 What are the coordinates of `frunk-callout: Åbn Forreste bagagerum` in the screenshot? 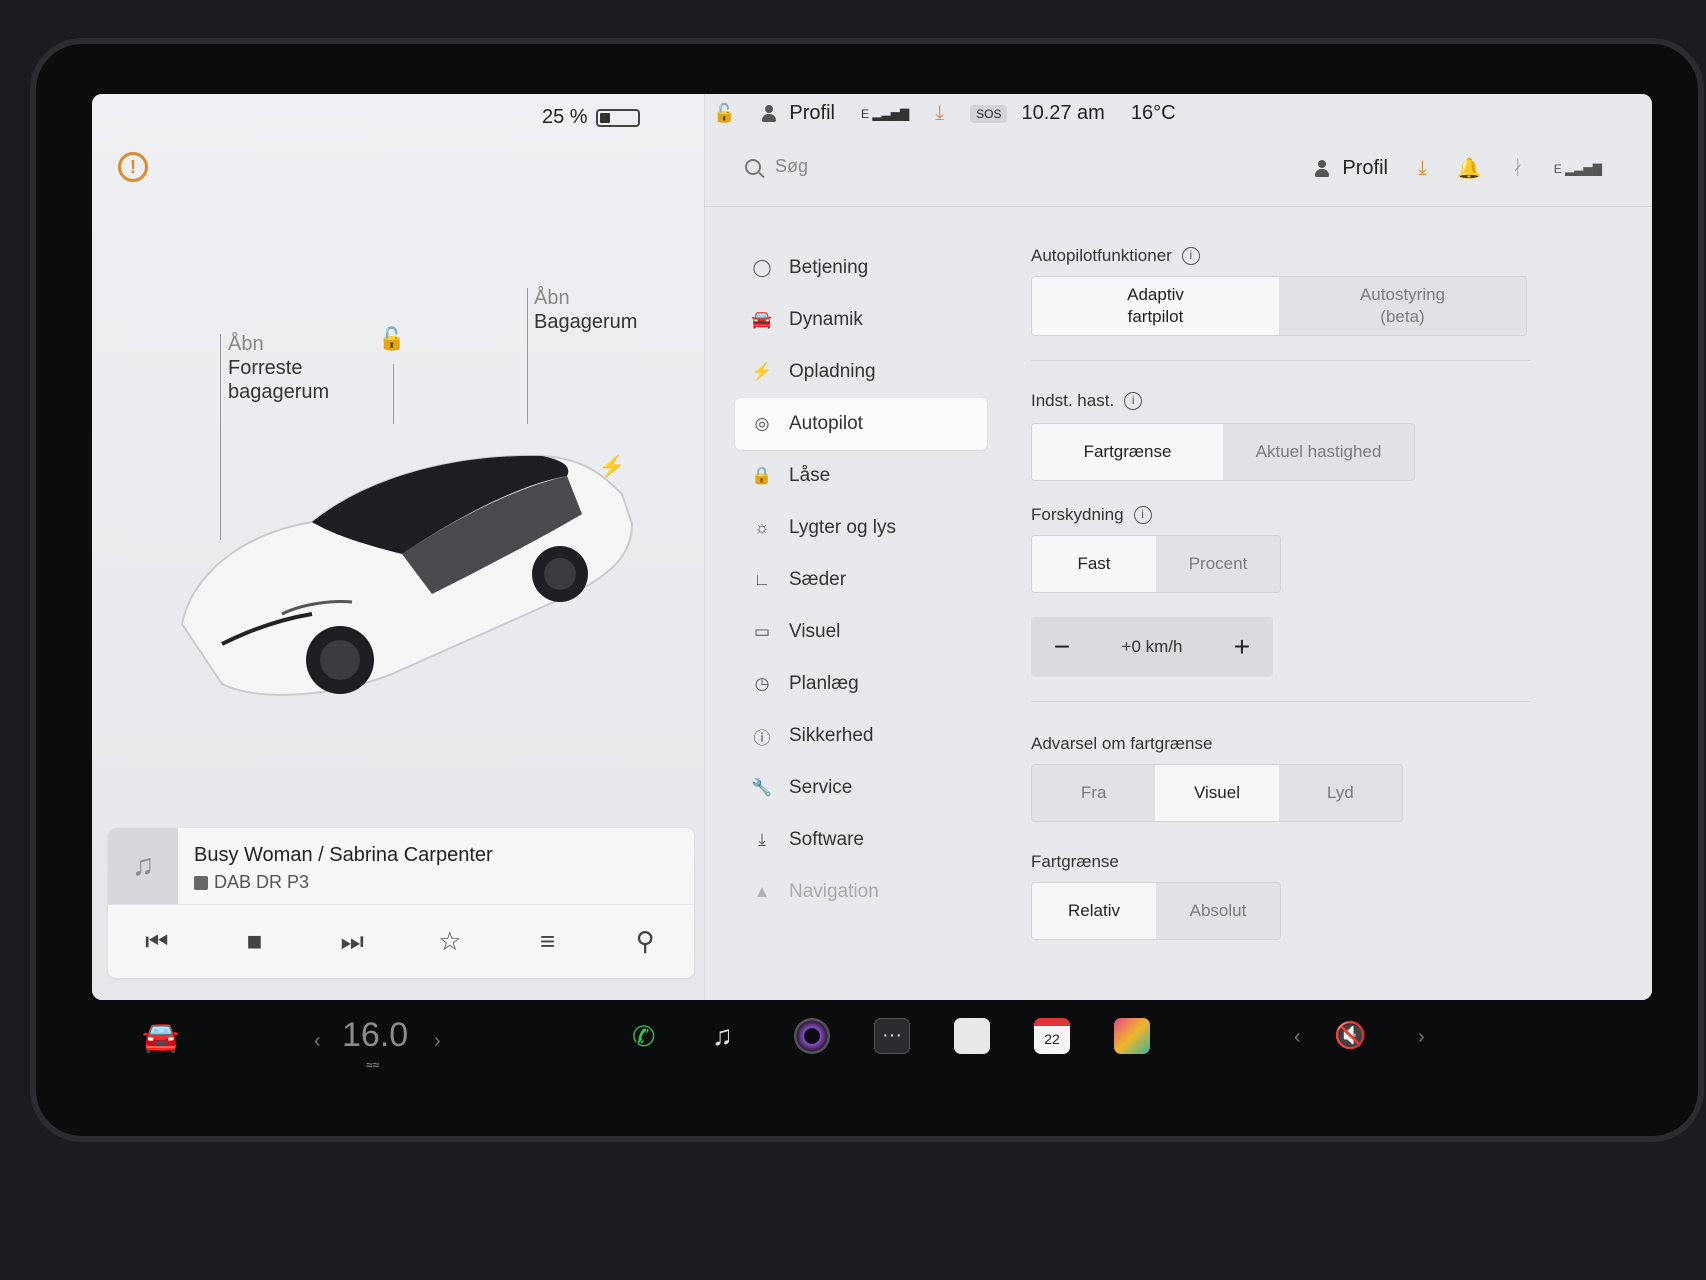 It's located at (278, 368).